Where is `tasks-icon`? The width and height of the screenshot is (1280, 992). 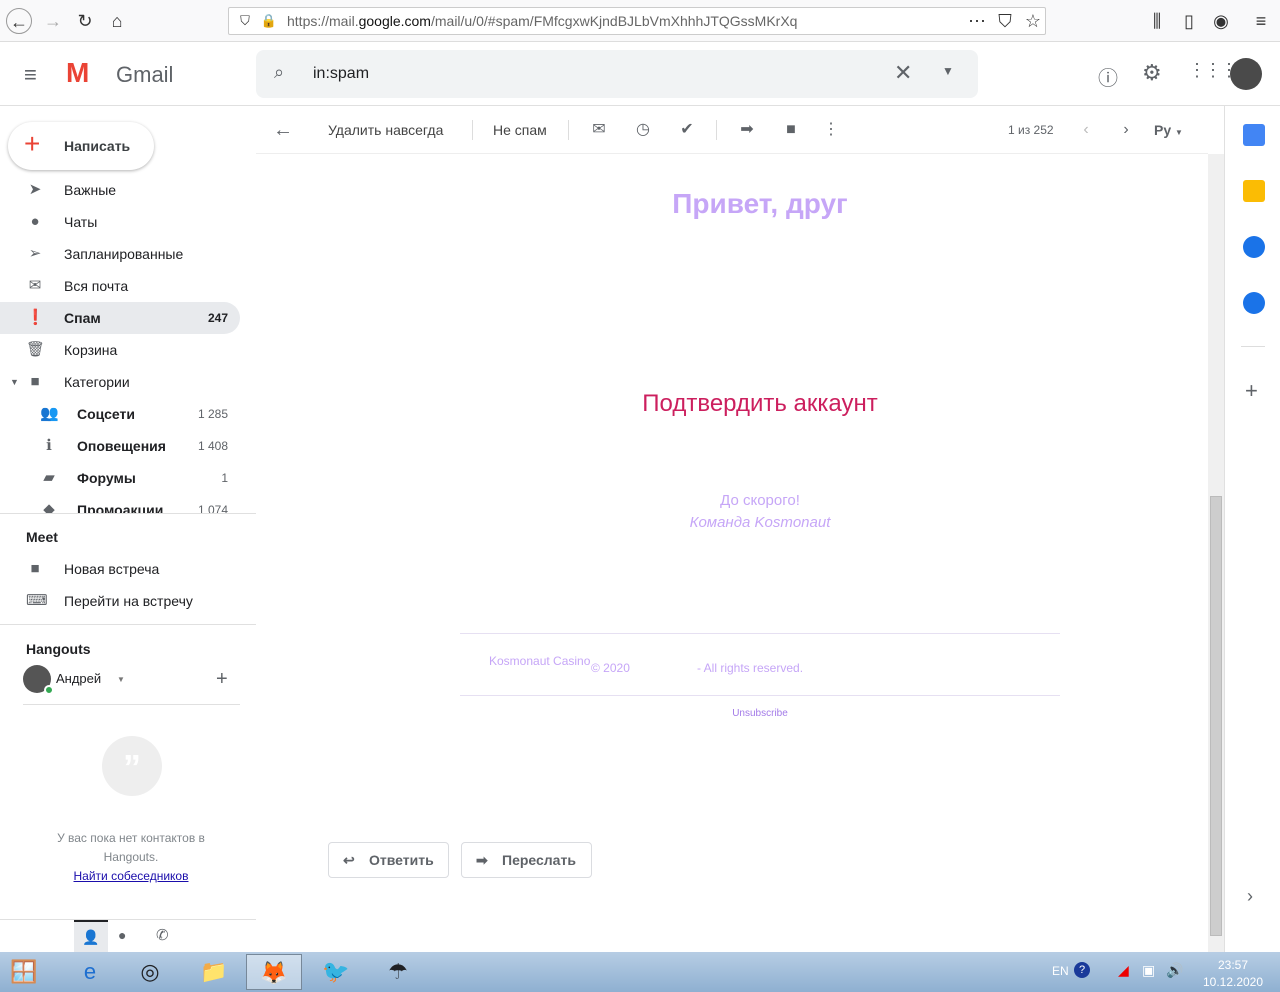 tasks-icon is located at coordinates (1254, 247).